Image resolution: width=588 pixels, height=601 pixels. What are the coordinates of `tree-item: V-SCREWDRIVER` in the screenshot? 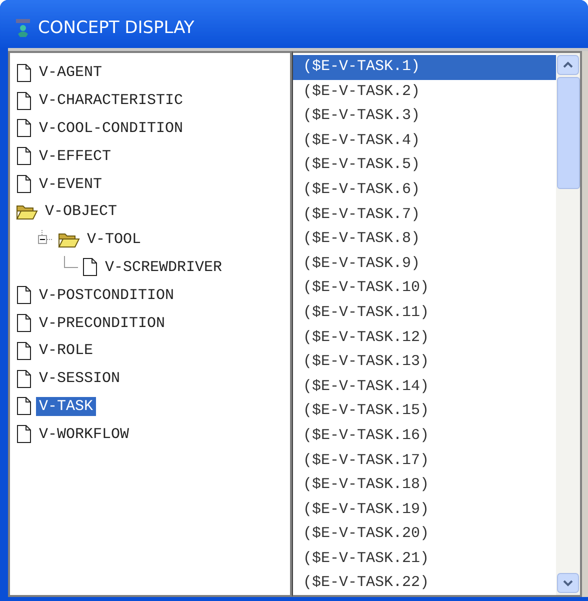 It's located at (164, 267).